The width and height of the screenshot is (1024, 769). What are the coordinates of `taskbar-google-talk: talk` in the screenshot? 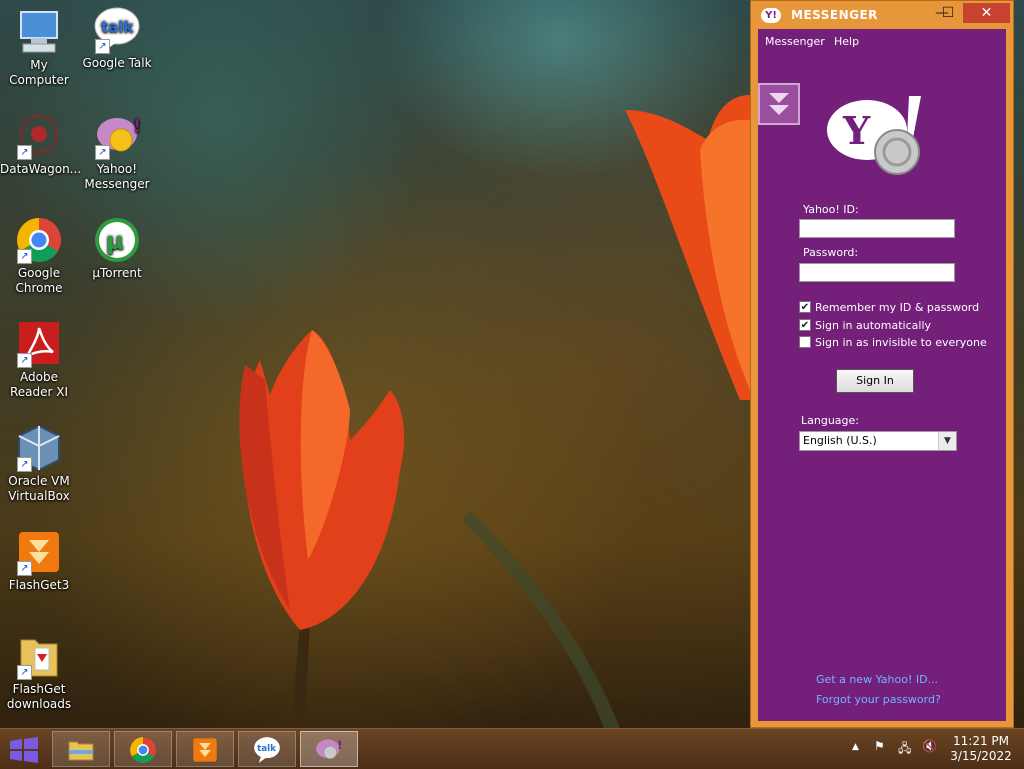 It's located at (267, 749).